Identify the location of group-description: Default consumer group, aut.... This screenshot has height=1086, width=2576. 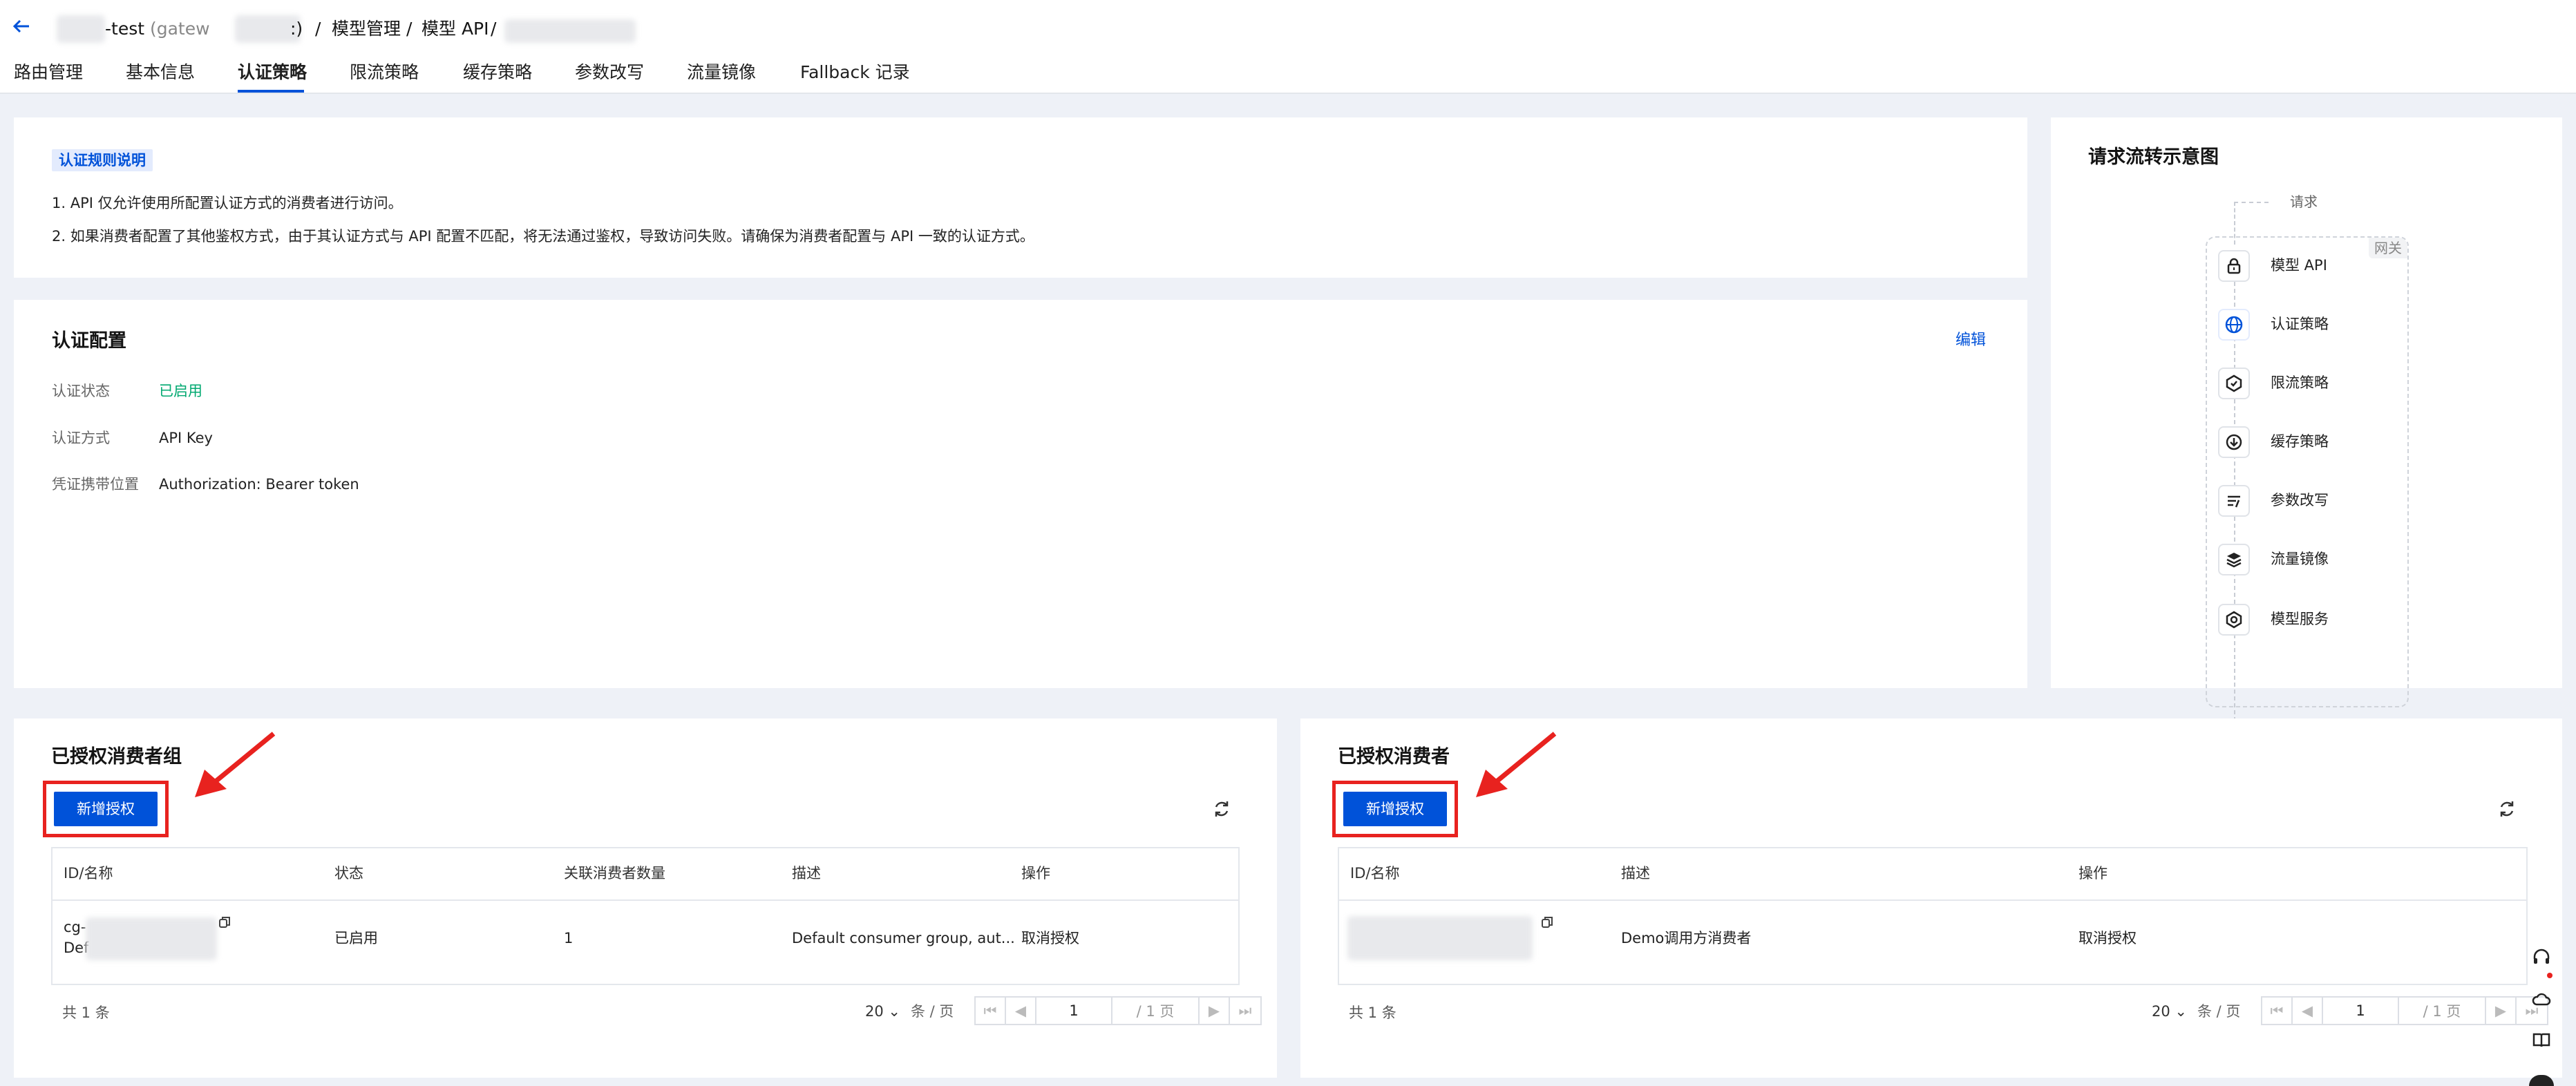
(903, 938).